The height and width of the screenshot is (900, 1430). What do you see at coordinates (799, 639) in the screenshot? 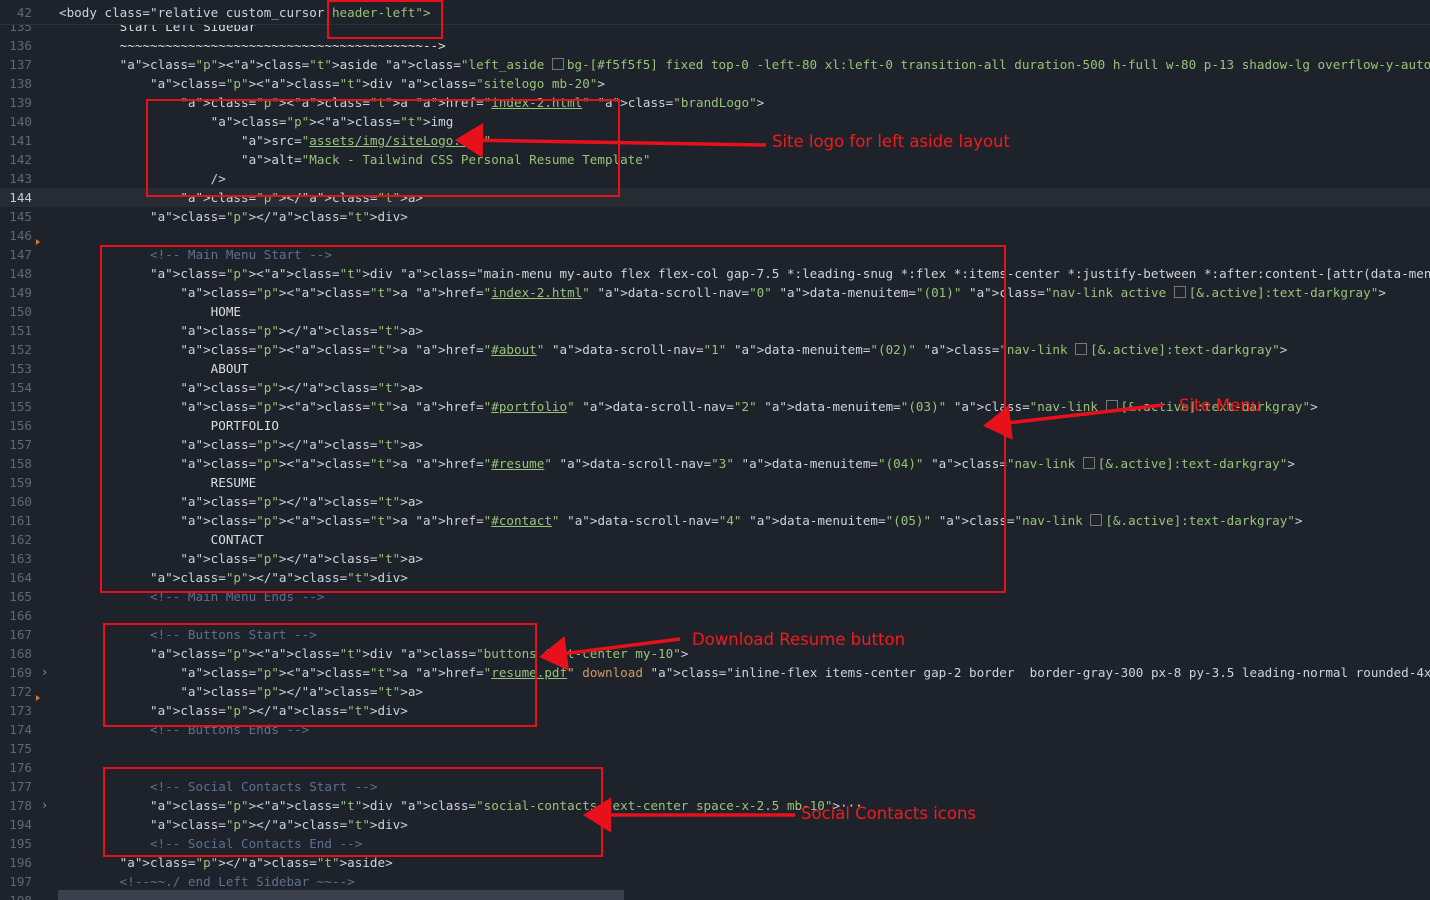
I see `download-annotation: Download Resume button` at bounding box center [799, 639].